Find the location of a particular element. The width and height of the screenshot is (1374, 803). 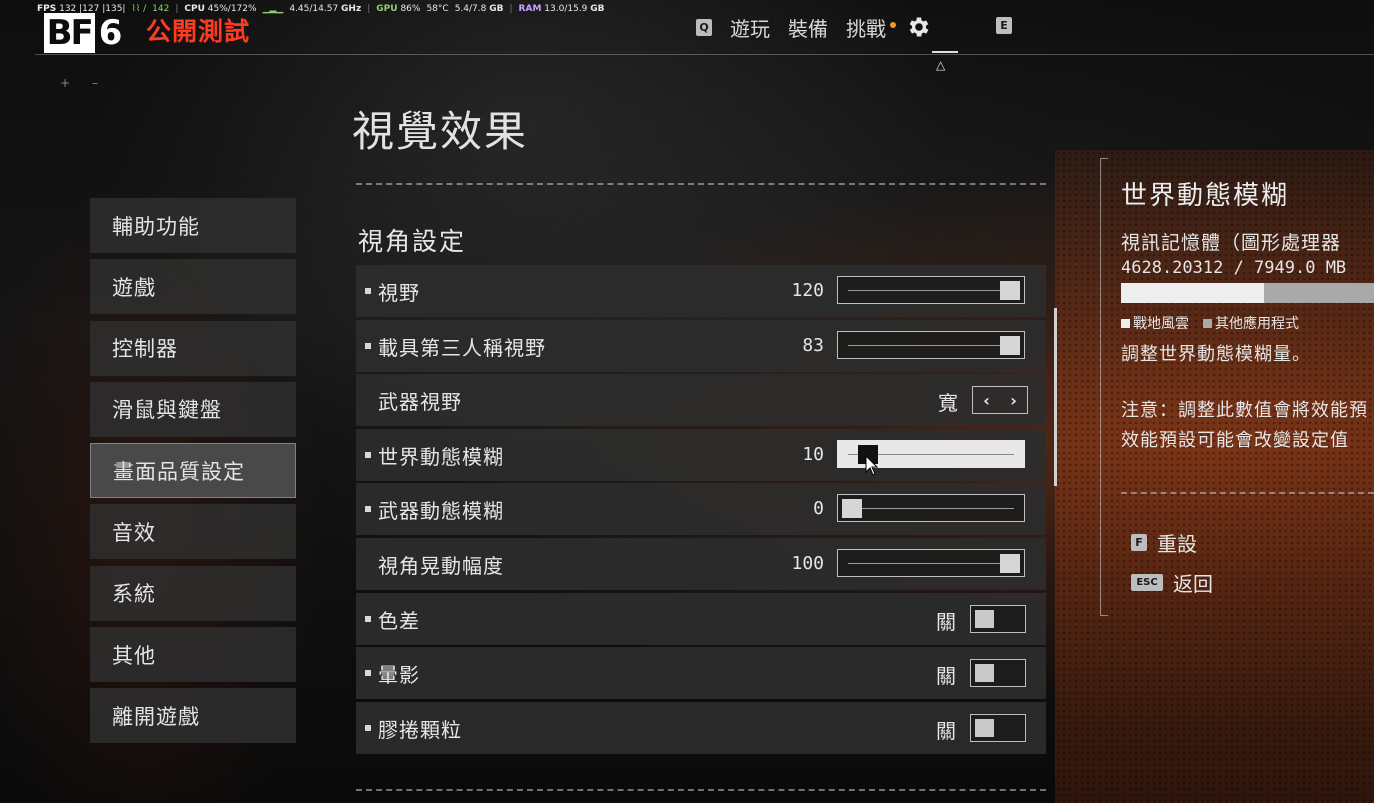

setting-label: 武器視野 is located at coordinates (420, 402).